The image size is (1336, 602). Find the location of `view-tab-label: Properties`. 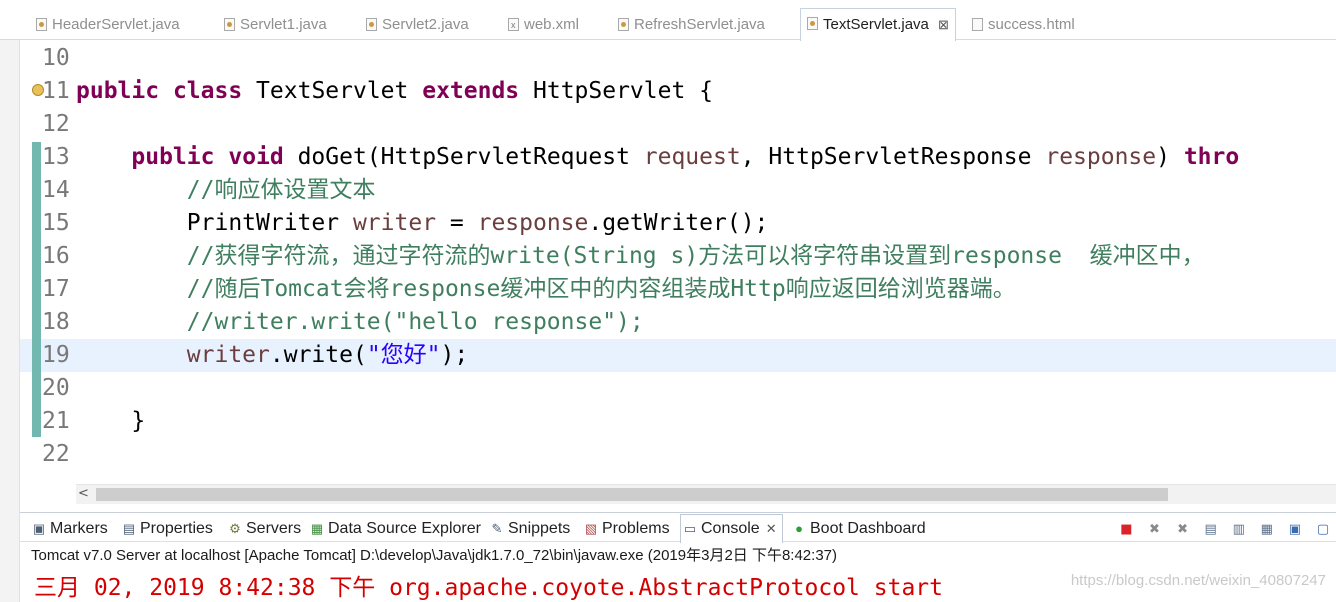

view-tab-label: Properties is located at coordinates (176, 528).